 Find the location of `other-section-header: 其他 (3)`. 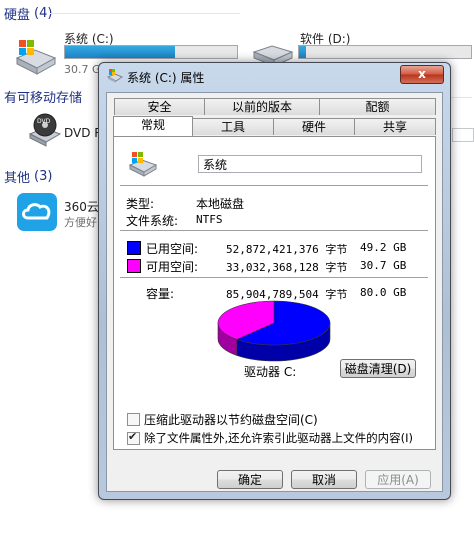

other-section-header: 其他 (3) is located at coordinates (28, 176).